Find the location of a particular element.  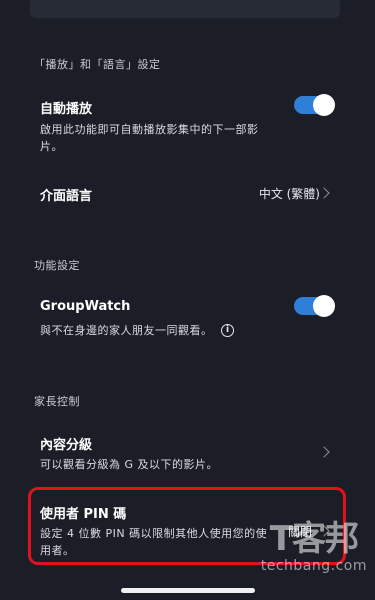

autoplay-desc-line2: 片。 is located at coordinates (51, 146).